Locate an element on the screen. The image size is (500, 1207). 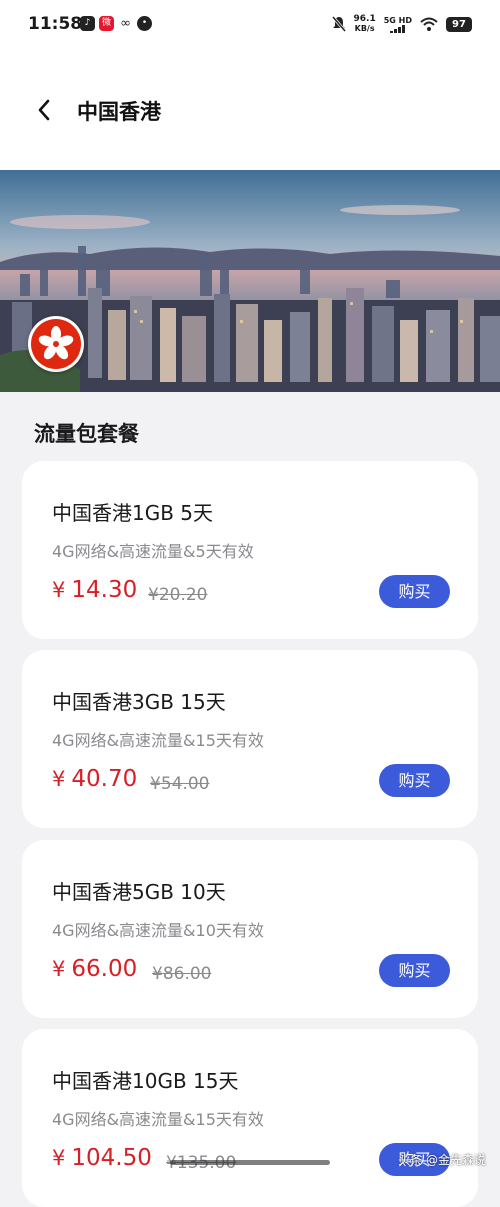
status-right: 96.1 KB/s 5G HD 97 is located at coordinates (401, 24).